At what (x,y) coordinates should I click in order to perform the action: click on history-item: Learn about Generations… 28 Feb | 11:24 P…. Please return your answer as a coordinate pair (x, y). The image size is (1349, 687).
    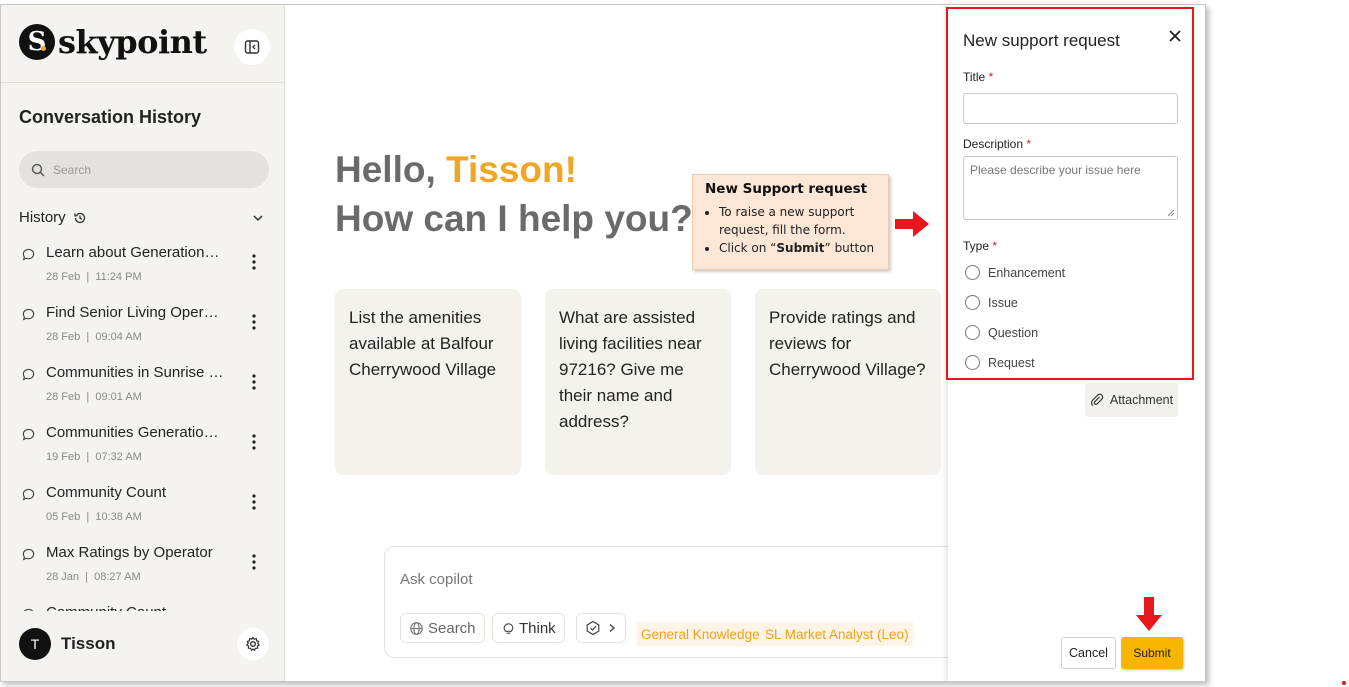
    Looking at the image, I should click on (146, 271).